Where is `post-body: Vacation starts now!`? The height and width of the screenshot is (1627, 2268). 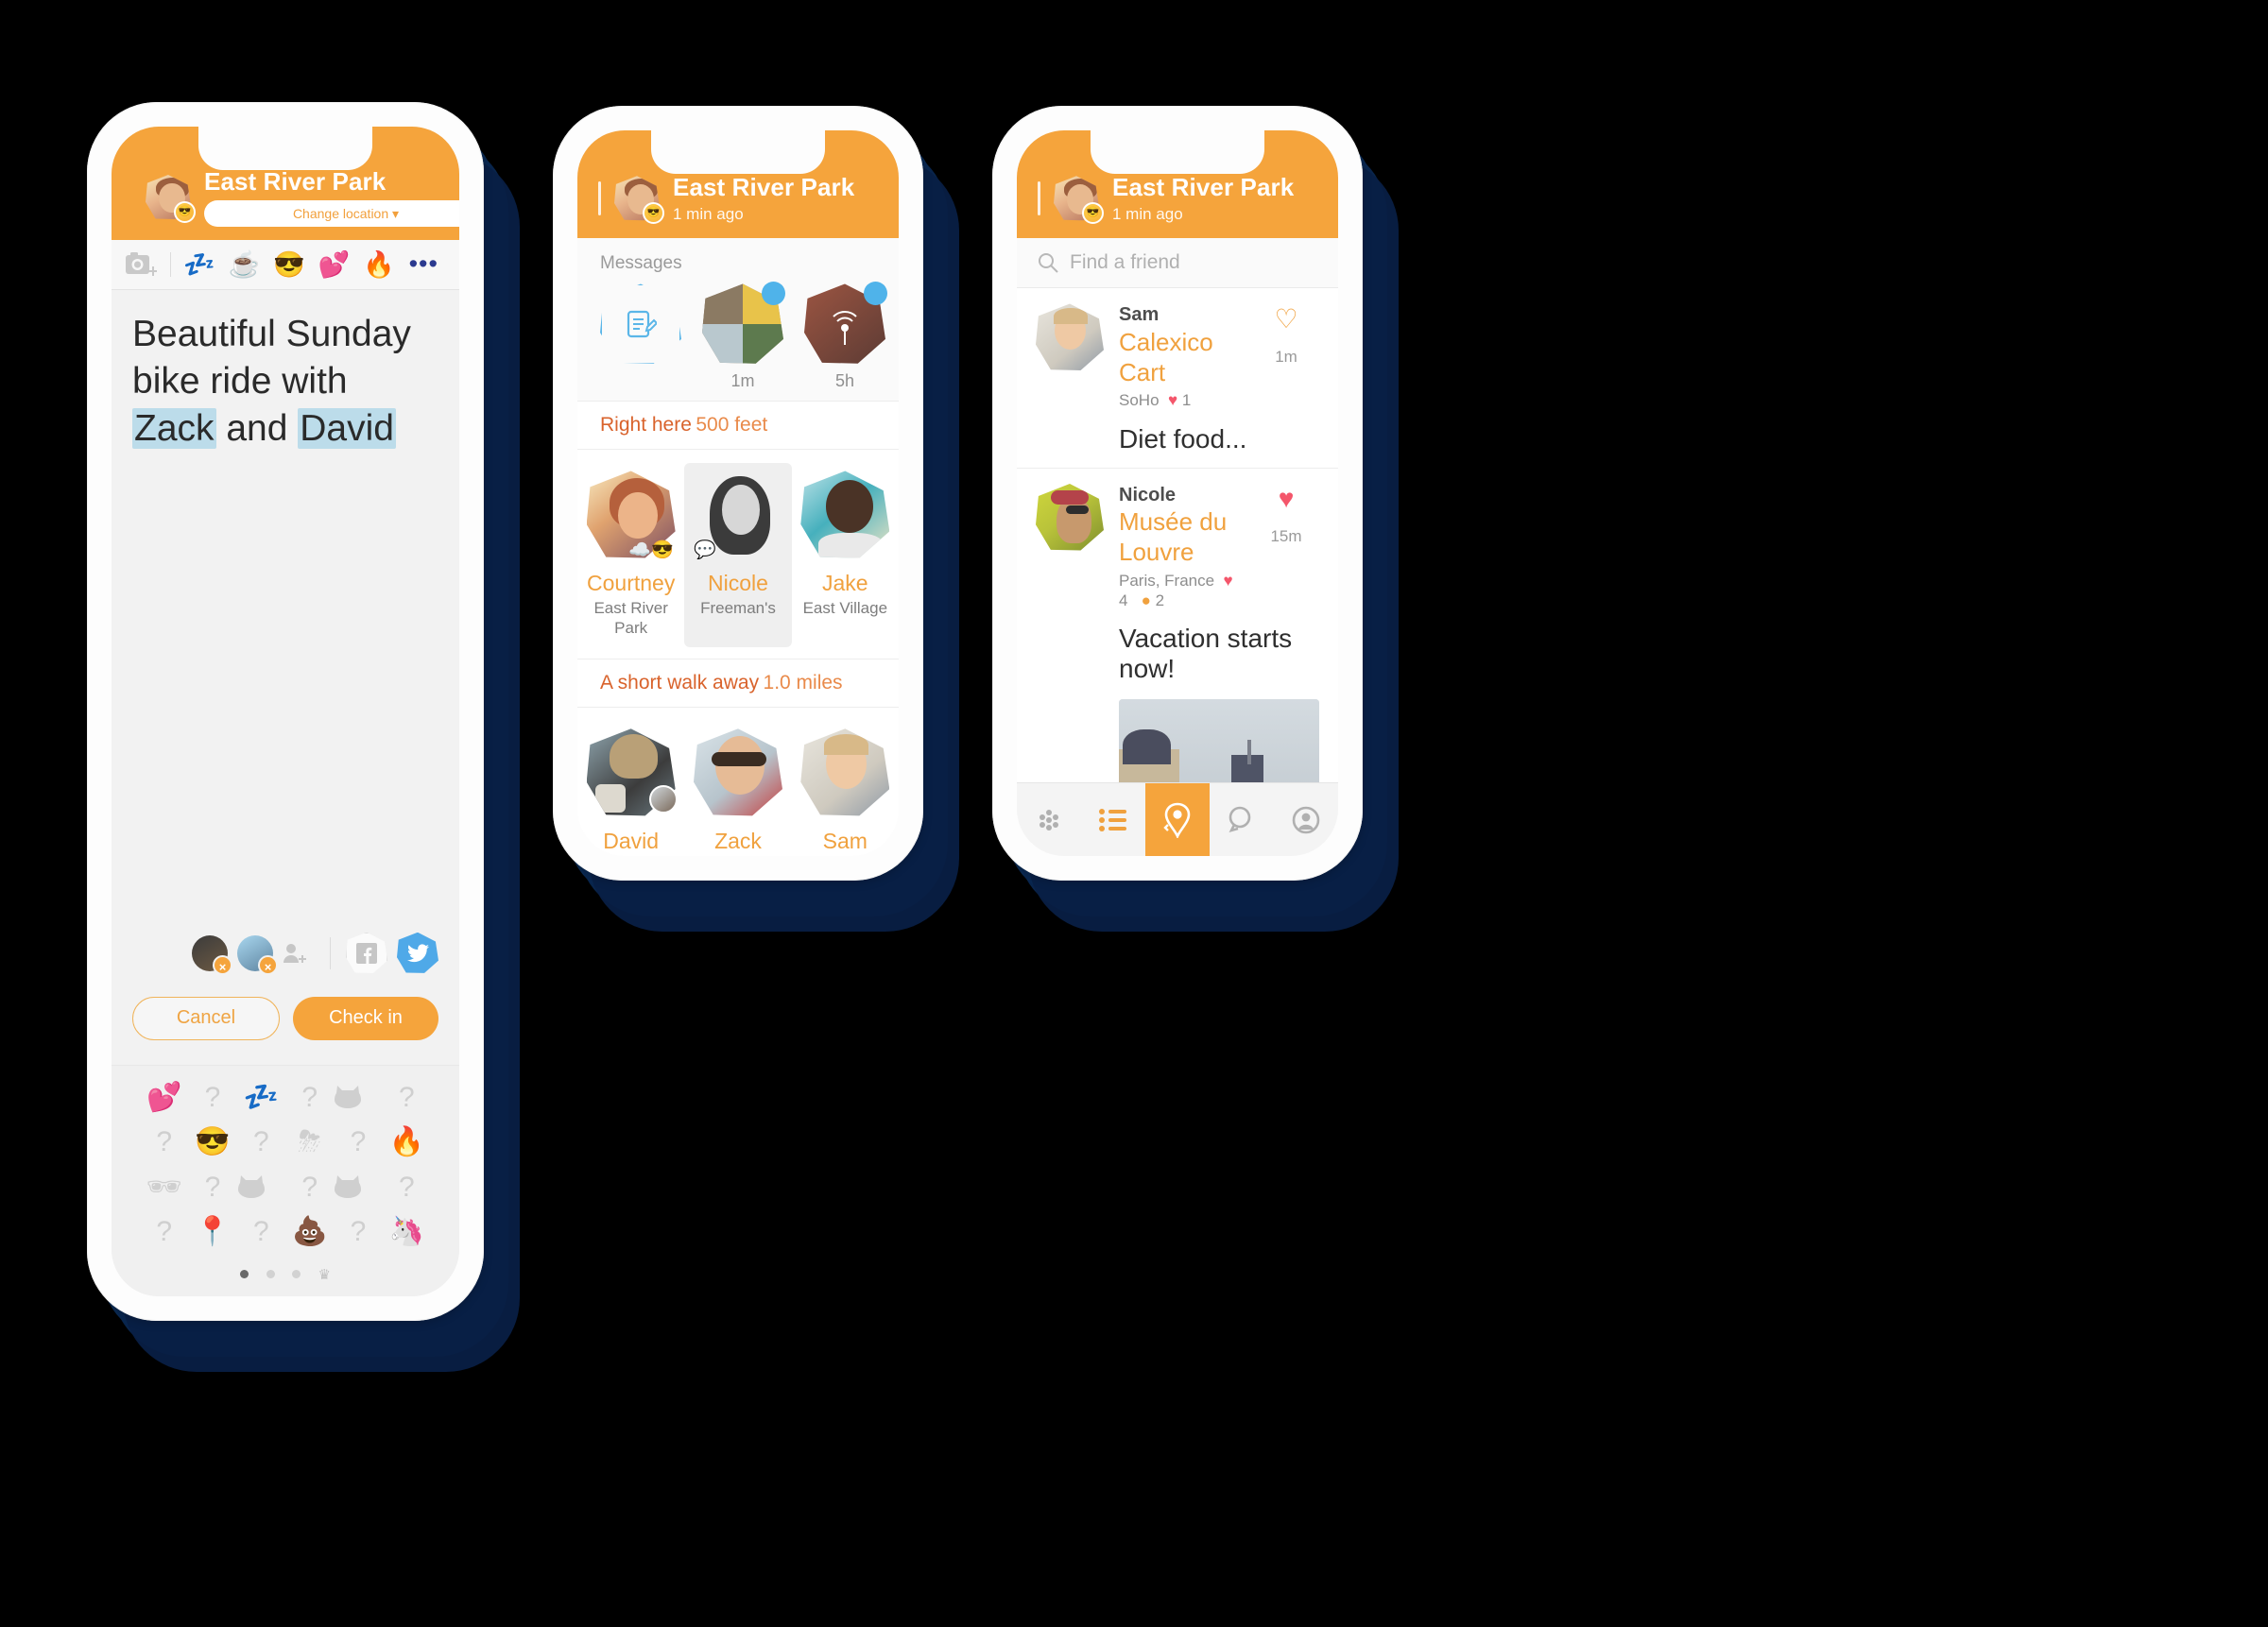 post-body: Vacation starts now! is located at coordinates (1206, 654).